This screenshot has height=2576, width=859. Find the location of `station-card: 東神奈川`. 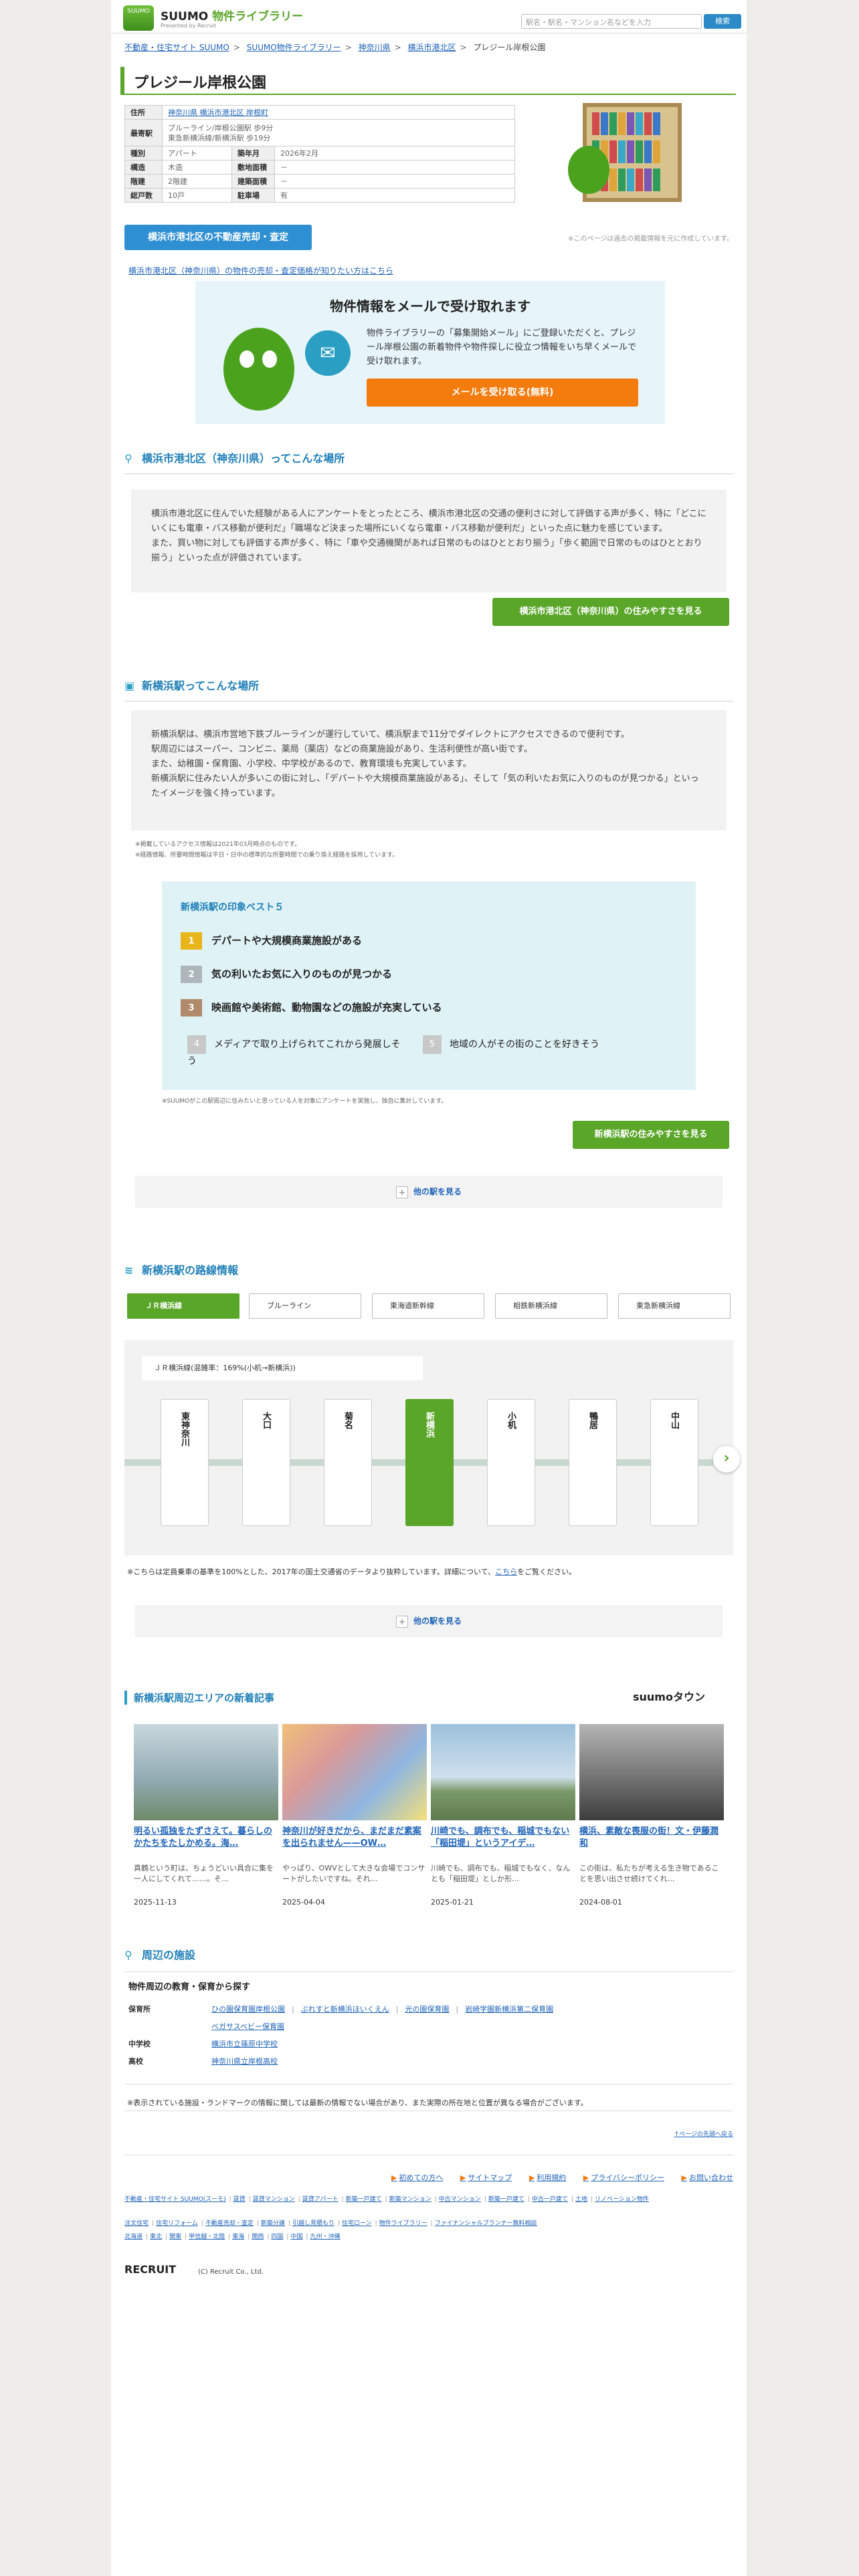

station-card: 東神奈川 is located at coordinates (185, 1462).